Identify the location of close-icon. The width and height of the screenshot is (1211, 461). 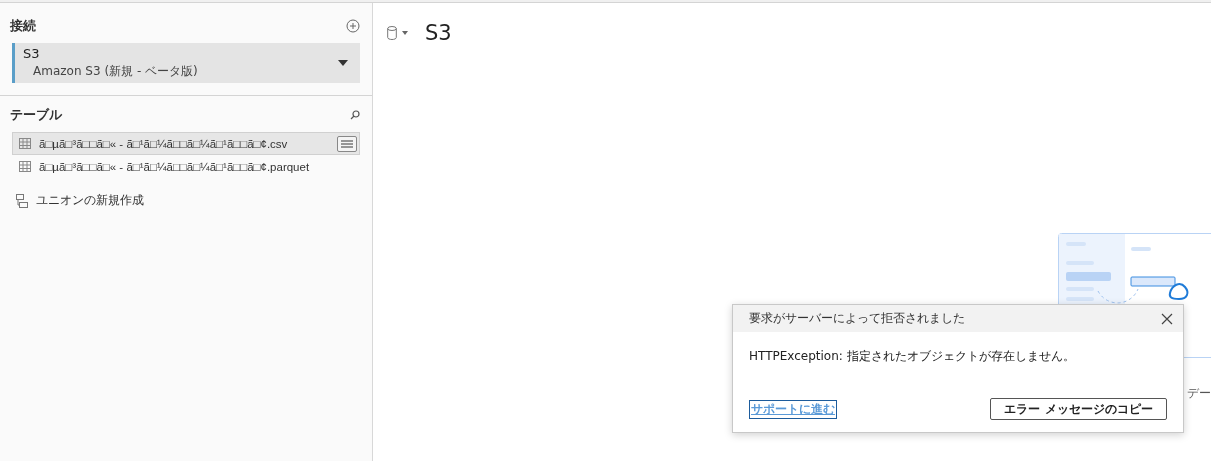
(1167, 318).